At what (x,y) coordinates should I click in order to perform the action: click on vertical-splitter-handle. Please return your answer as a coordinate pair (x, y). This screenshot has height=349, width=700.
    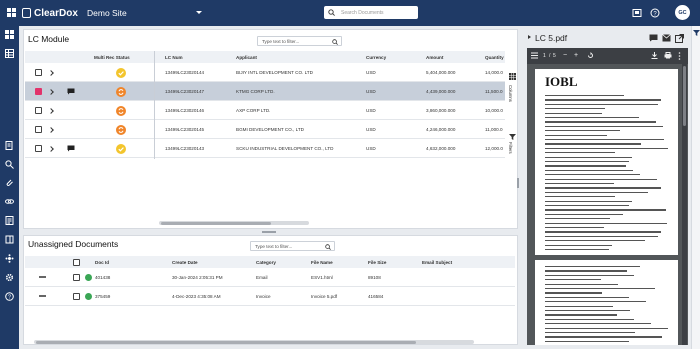
    Looking at the image, I should click on (518, 183).